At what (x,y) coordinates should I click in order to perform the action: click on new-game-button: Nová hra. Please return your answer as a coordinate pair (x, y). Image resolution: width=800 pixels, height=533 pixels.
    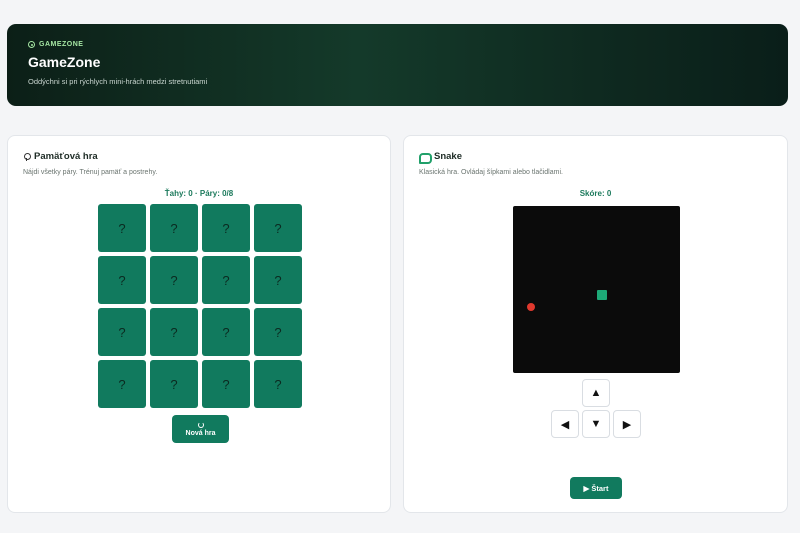
    Looking at the image, I should click on (200, 429).